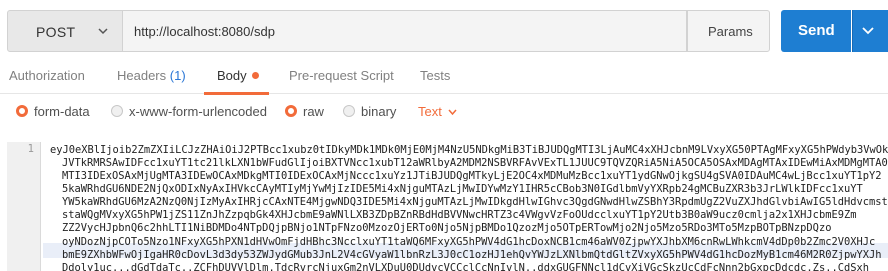 Image resolution: width=888 pixels, height=271 pixels. What do you see at coordinates (22, 111) in the screenshot?
I see `radio-form-data` at bounding box center [22, 111].